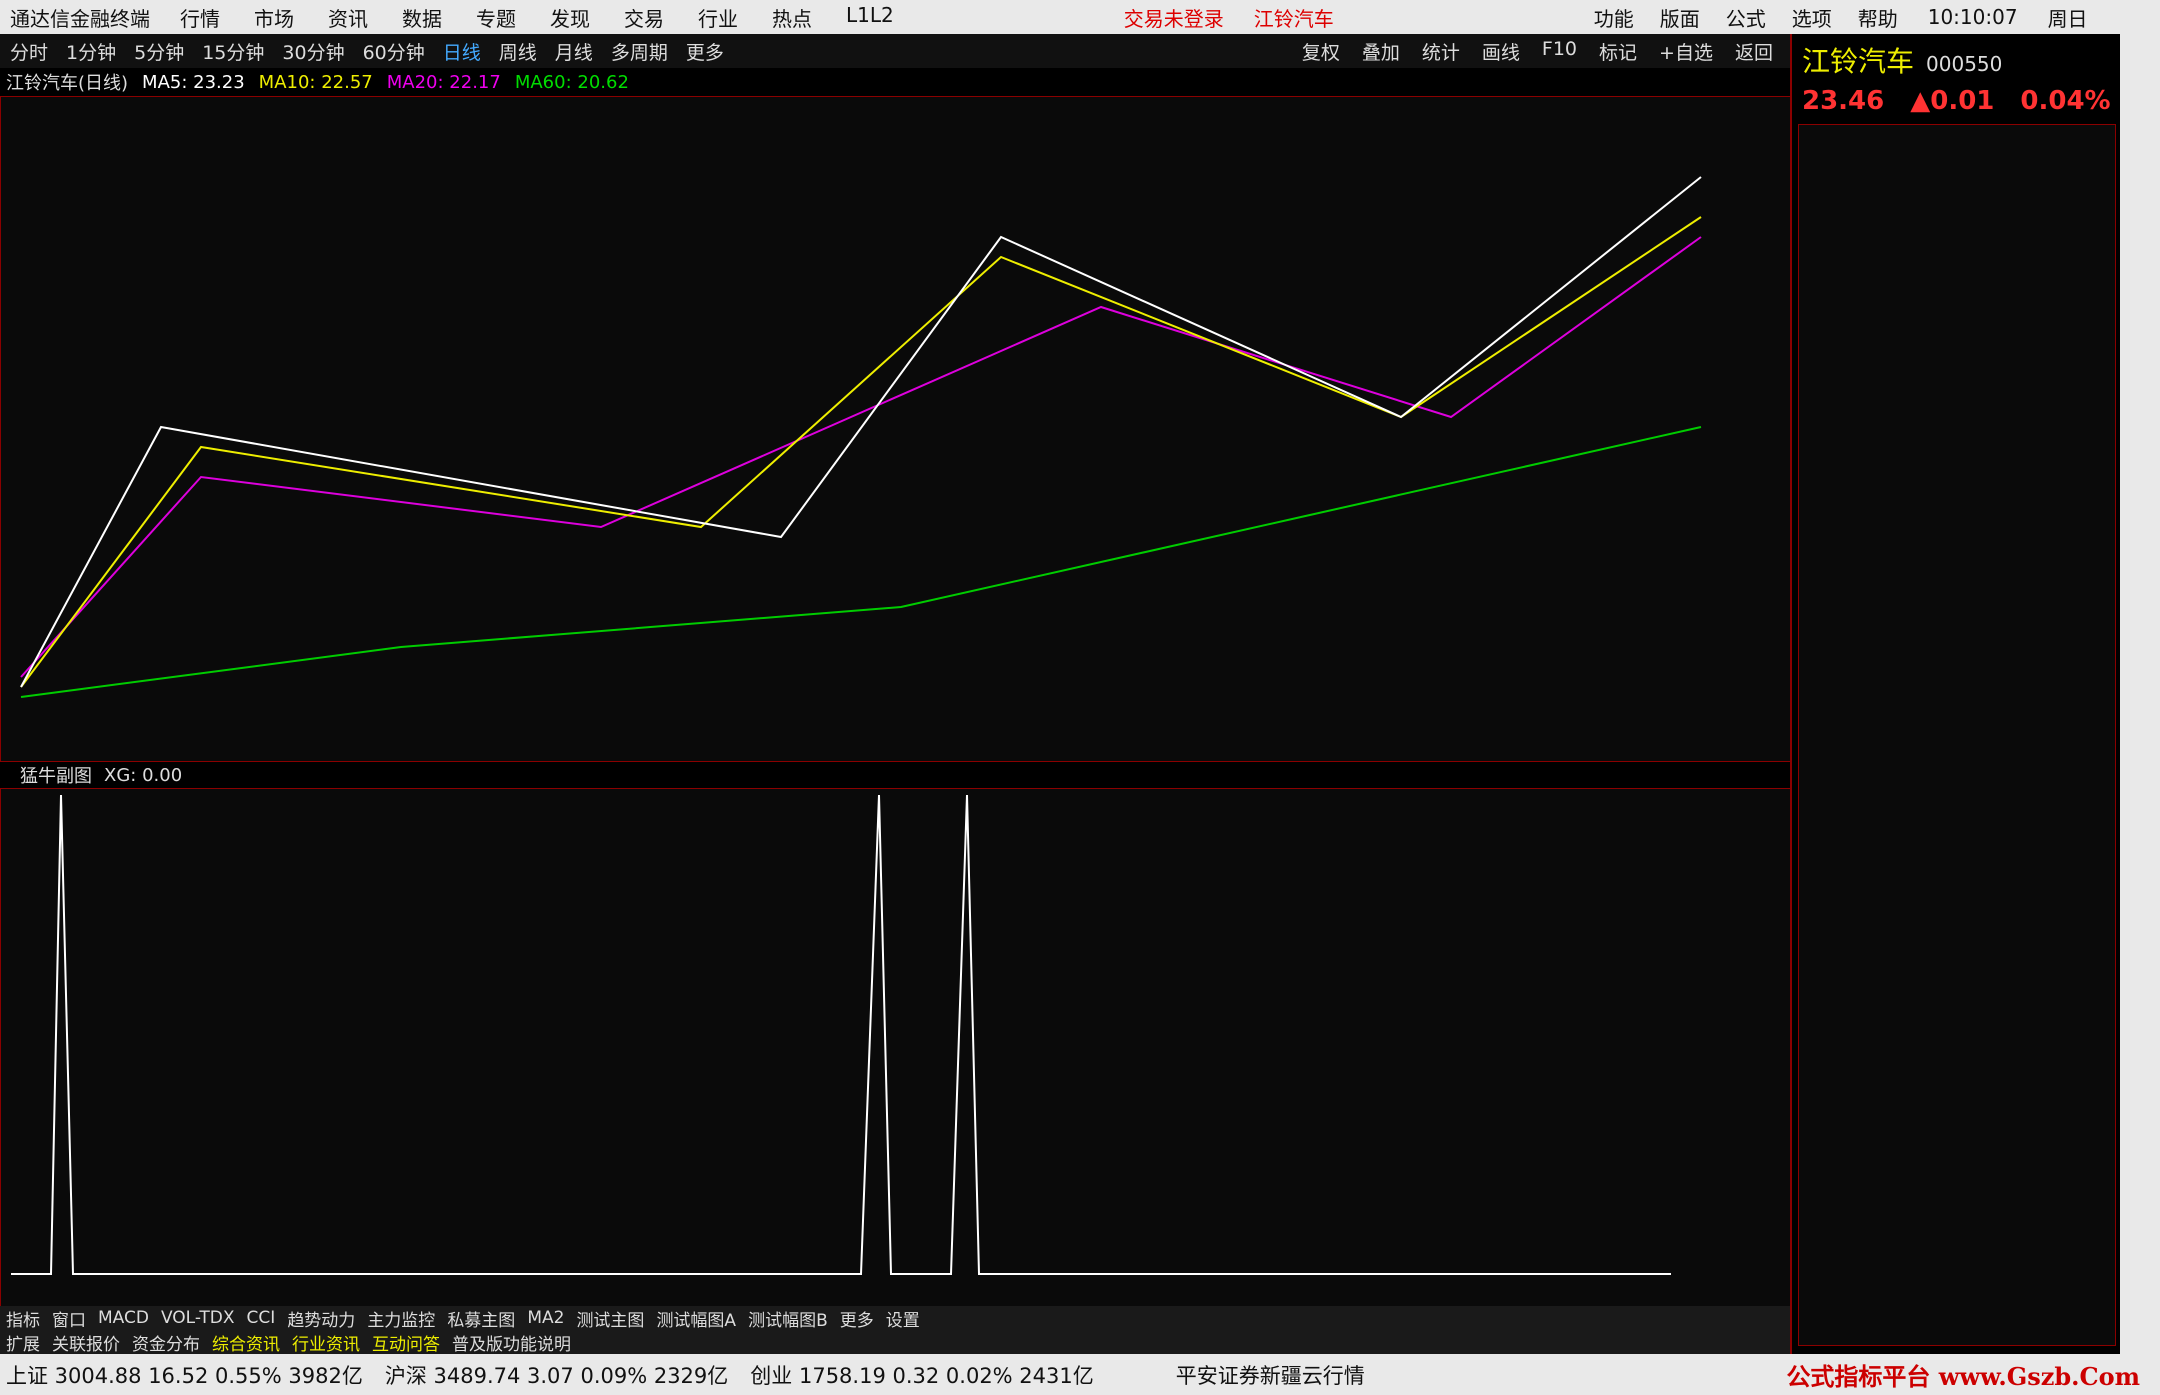 This screenshot has width=2160, height=1395. What do you see at coordinates (2067, 18) in the screenshot?
I see `weekday: 周日` at bounding box center [2067, 18].